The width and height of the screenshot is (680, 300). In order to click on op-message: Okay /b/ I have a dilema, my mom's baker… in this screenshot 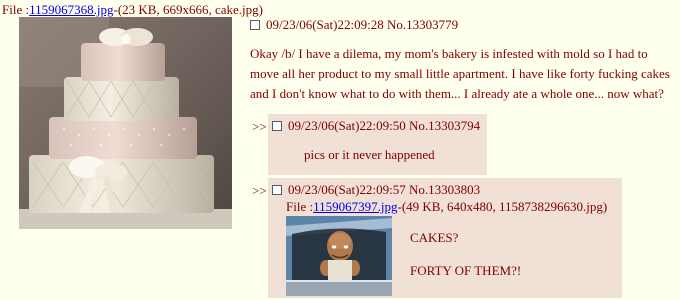, I will do `click(460, 73)`.